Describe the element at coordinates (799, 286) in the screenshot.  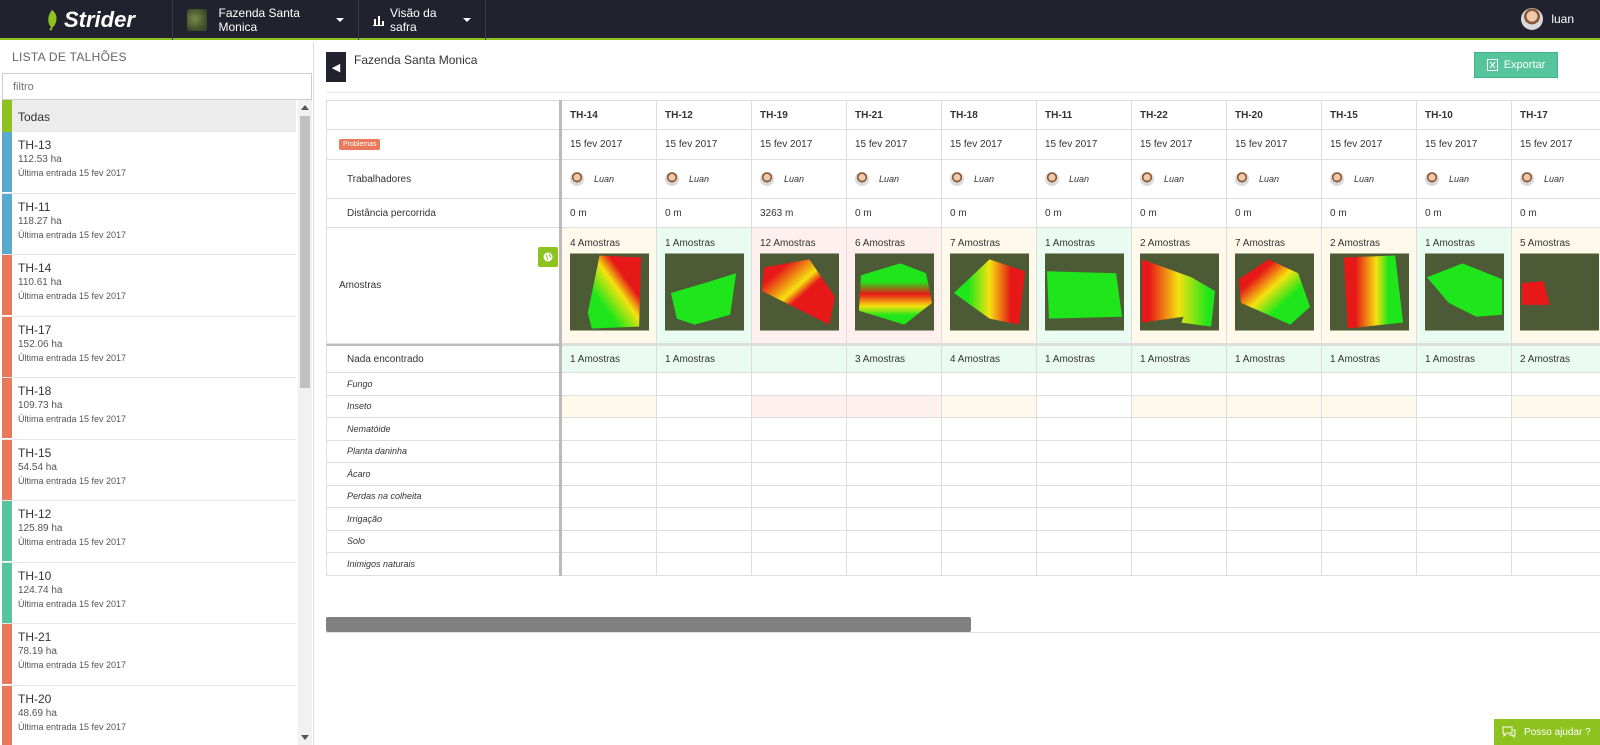
I see `samples-cell: 12 Amostras` at that location.